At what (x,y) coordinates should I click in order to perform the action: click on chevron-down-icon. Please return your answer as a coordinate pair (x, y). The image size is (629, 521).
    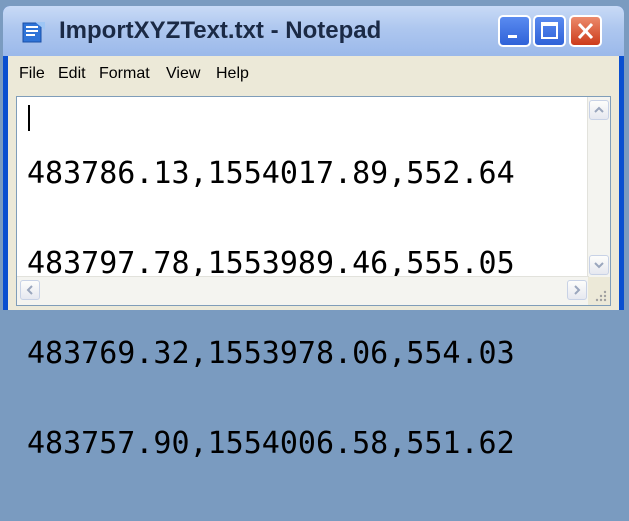
    Looking at the image, I should click on (599, 265).